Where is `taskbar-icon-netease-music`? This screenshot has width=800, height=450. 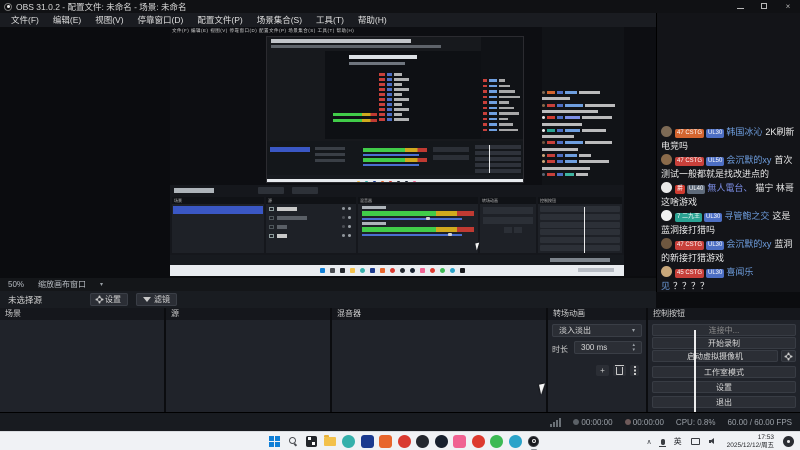
taskbar-icon-netease-music is located at coordinates (478, 441).